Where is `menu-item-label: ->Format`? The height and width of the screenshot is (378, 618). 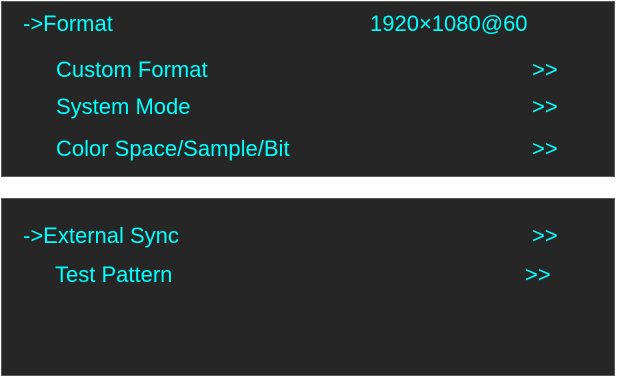 menu-item-label: ->Format is located at coordinates (68, 23).